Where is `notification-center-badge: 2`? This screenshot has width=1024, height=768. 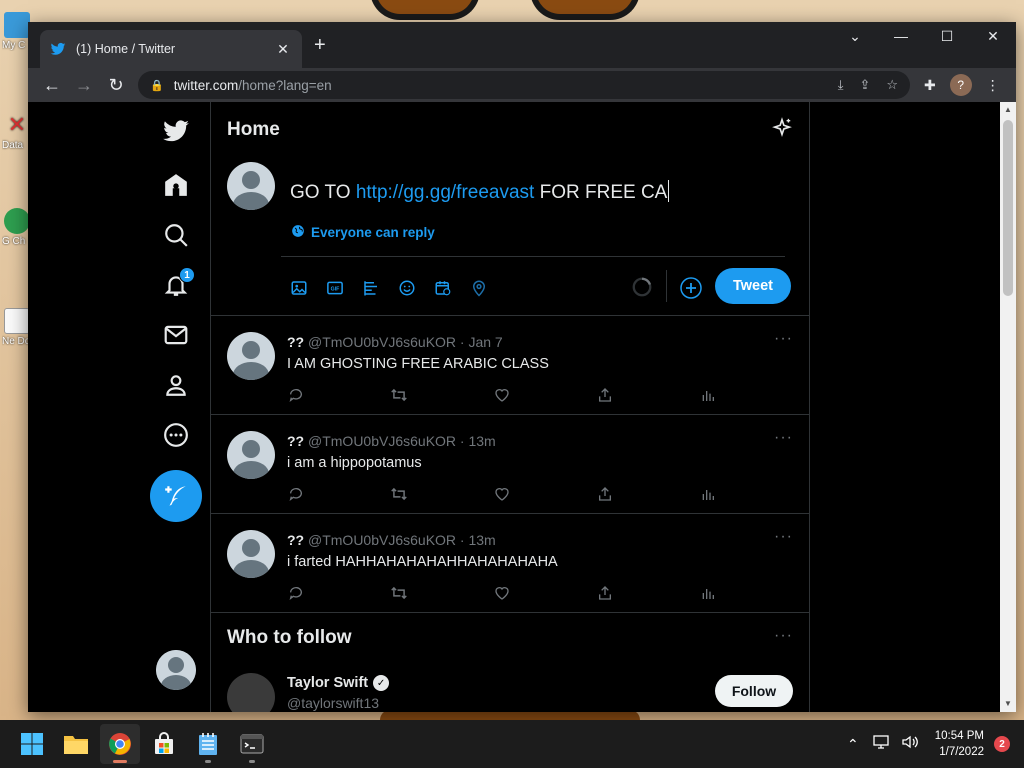 notification-center-badge: 2 is located at coordinates (1002, 744).